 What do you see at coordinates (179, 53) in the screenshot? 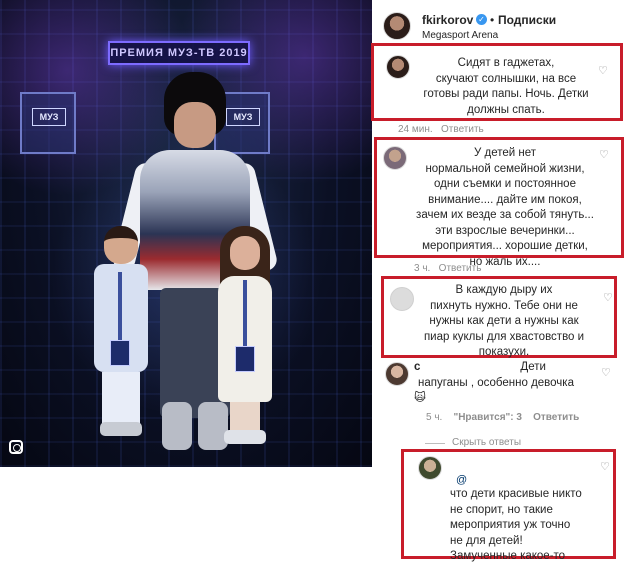
I see `award-banner: ПРЕМИЯ МУЗ-ТВ 2019` at bounding box center [179, 53].